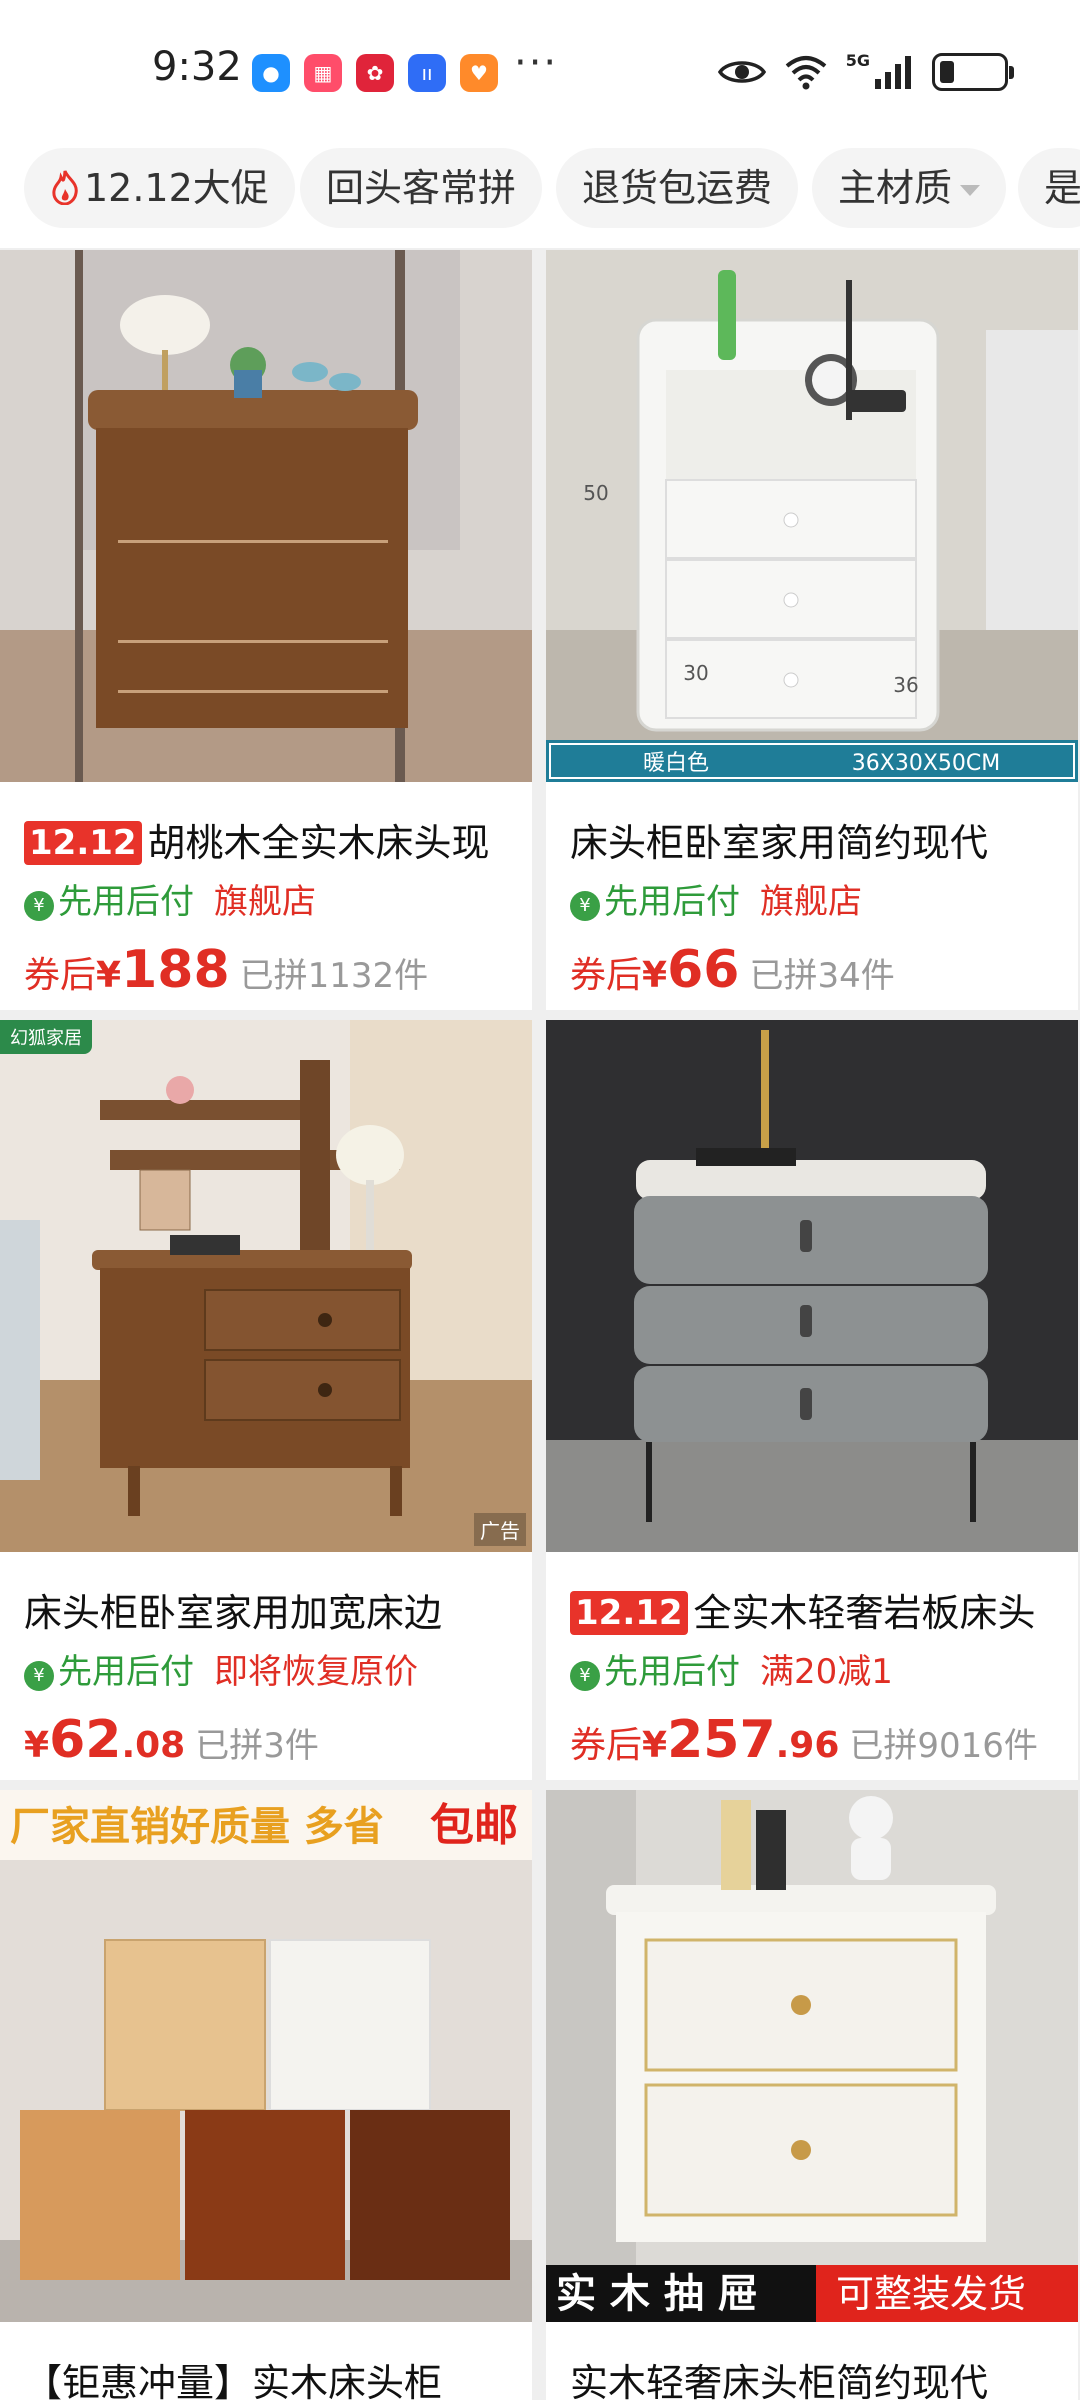  Describe the element at coordinates (779, 843) in the screenshot. I see `product-title-text: 床头柜卧室家用简约现代` at that location.